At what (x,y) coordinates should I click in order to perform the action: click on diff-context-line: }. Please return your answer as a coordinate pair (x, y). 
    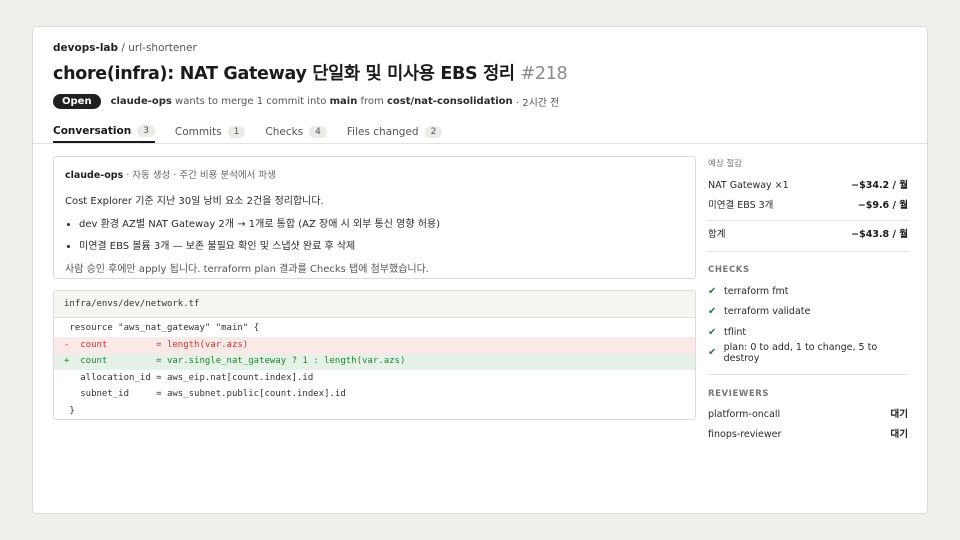
    Looking at the image, I should click on (69, 410).